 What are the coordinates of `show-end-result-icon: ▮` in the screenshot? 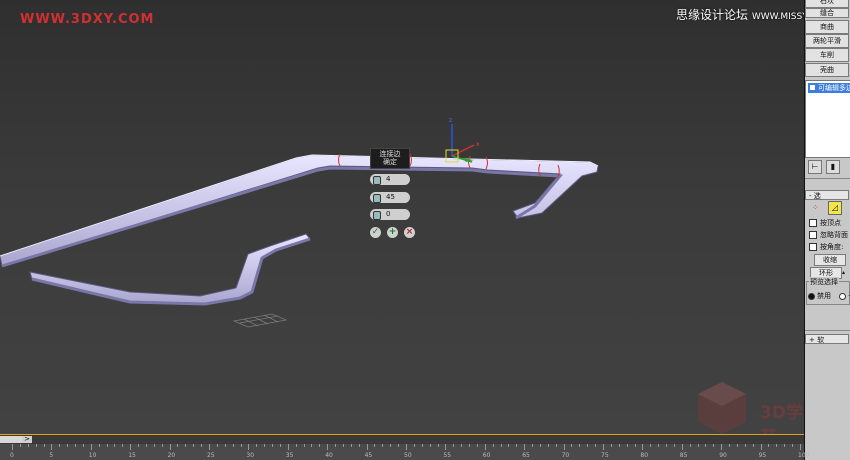 It's located at (833, 167).